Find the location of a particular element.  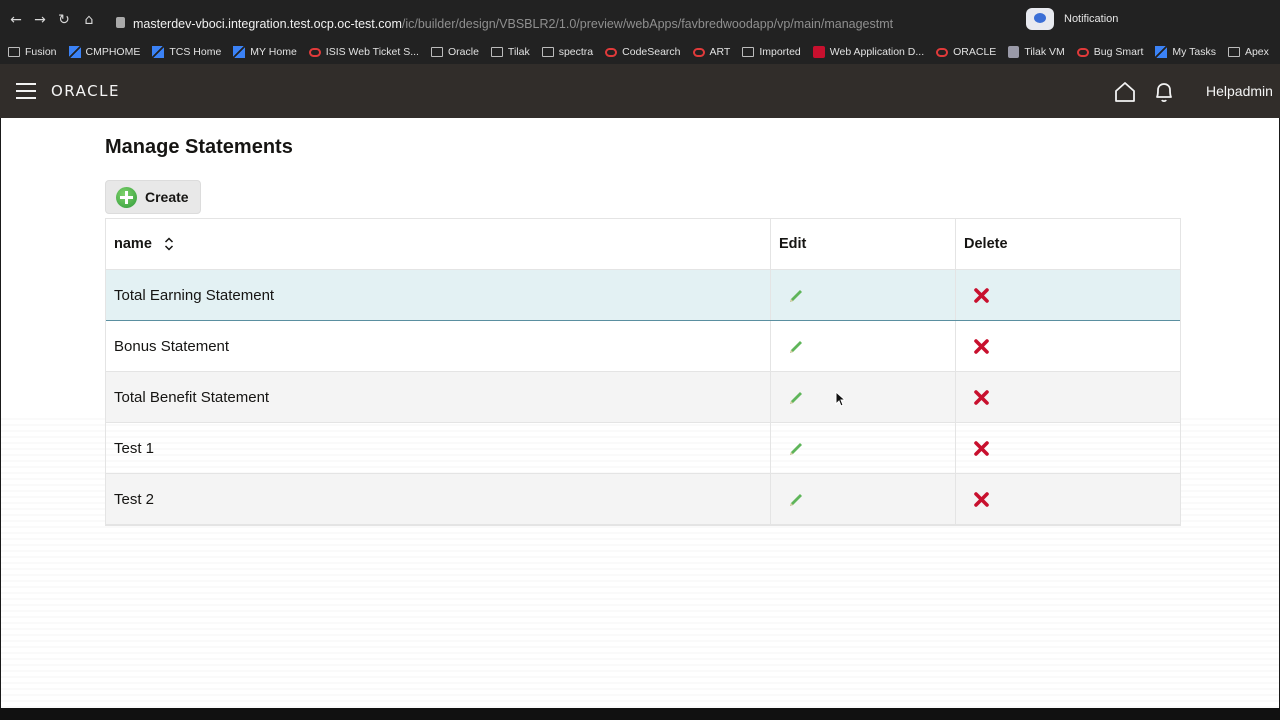

bookmark-item: Tilak VM is located at coordinates (1036, 52).